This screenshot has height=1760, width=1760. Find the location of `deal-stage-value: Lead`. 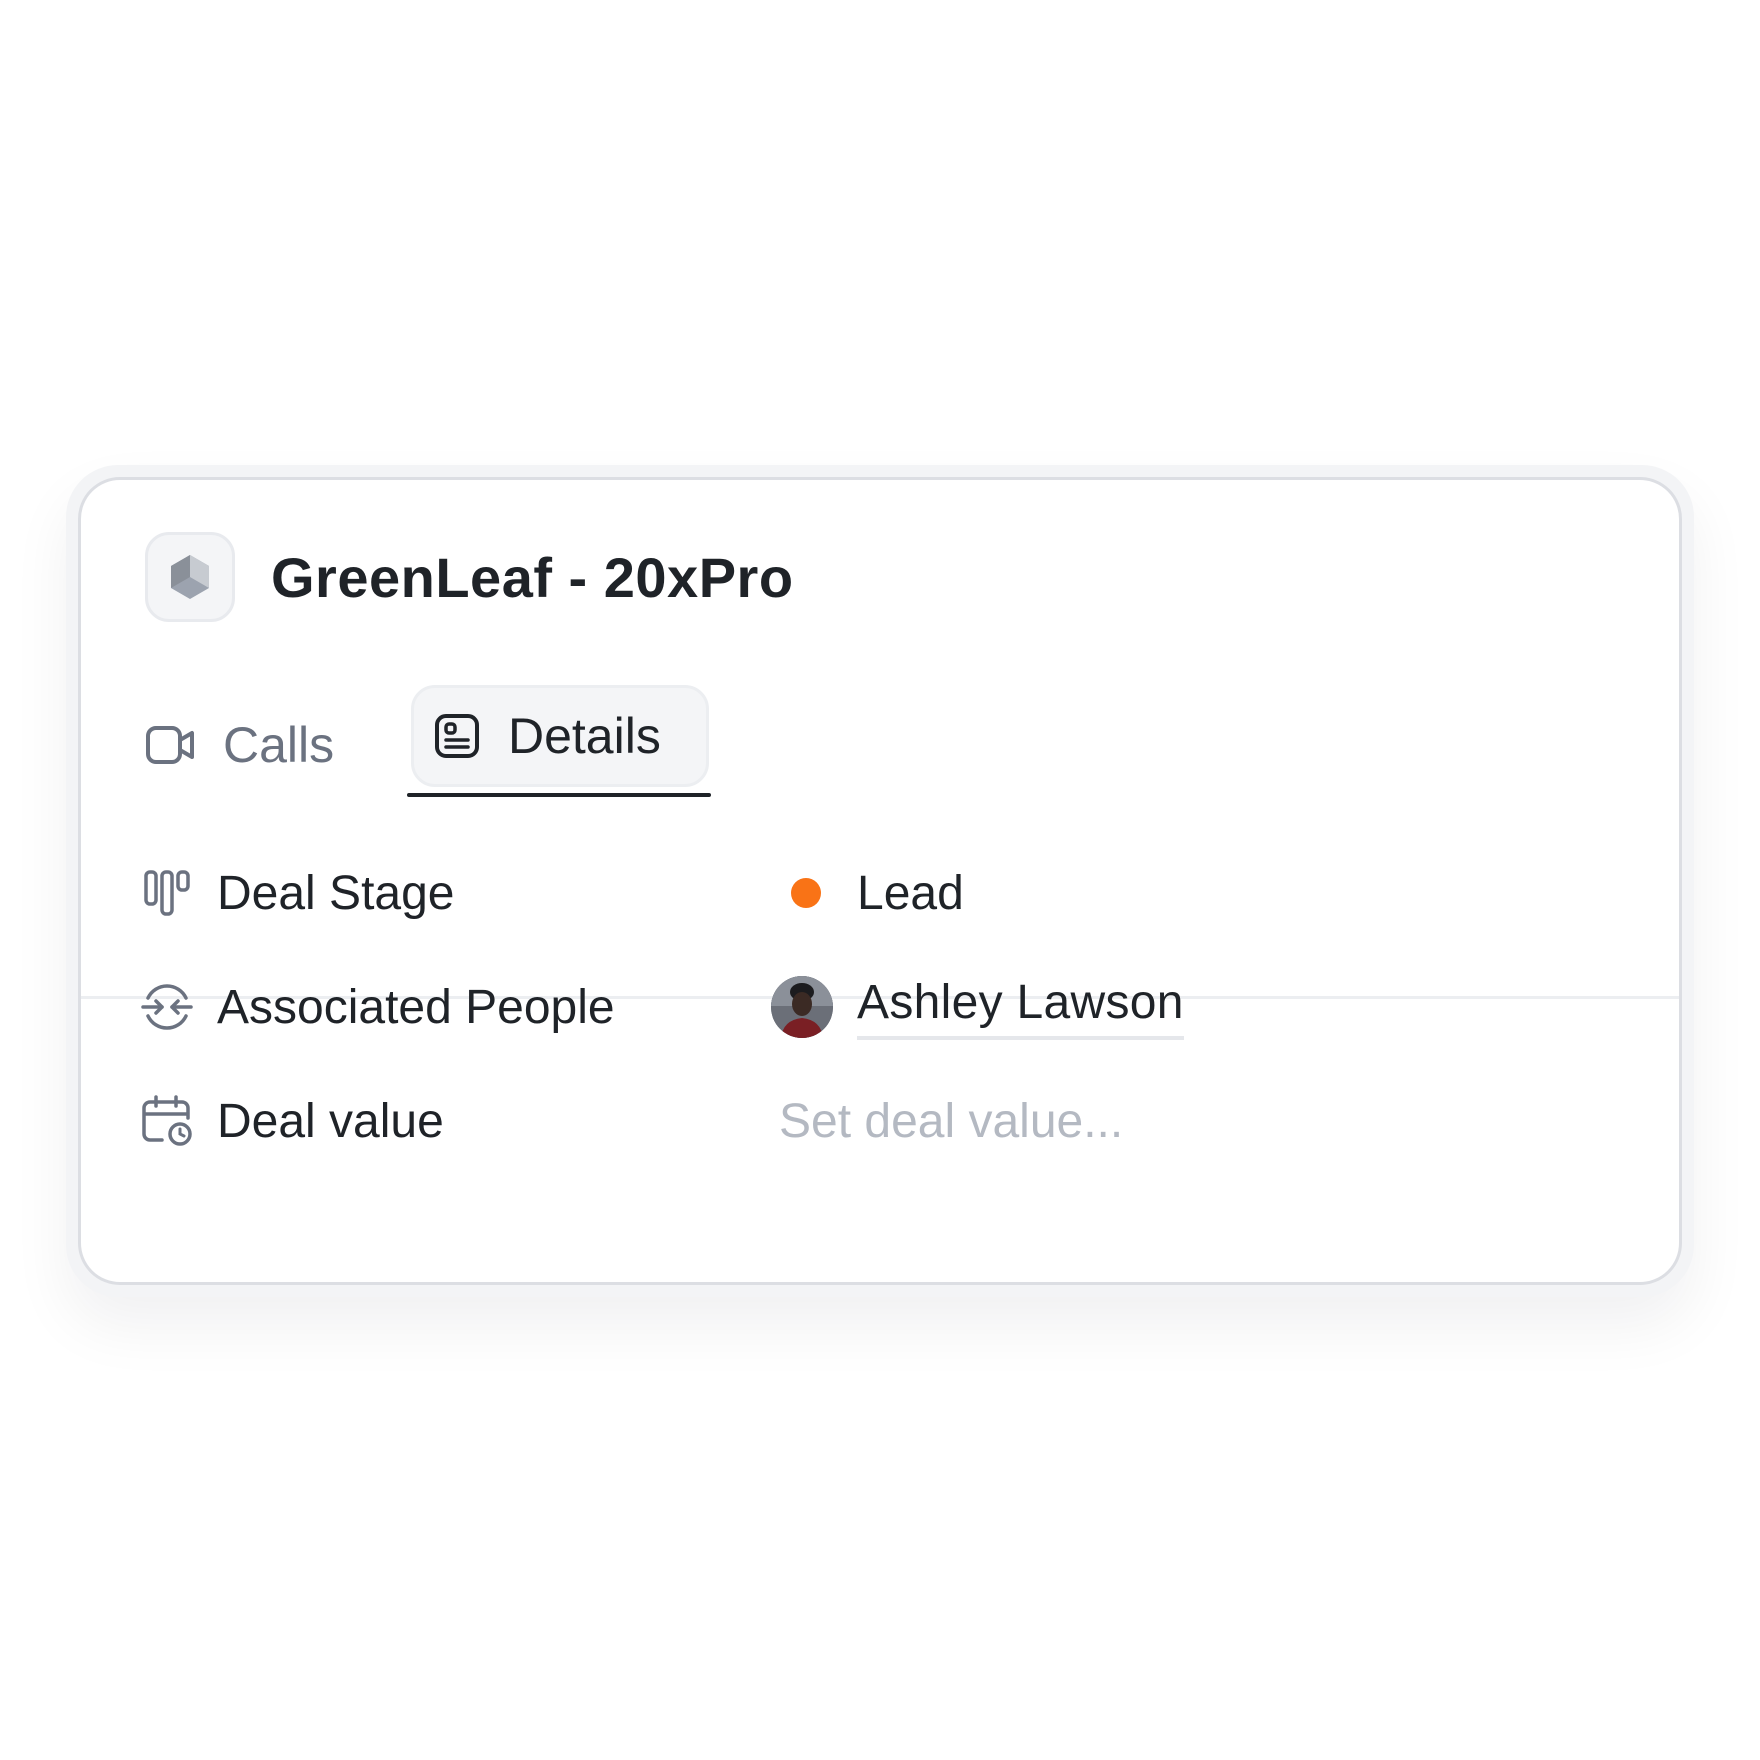

deal-stage-value: Lead is located at coordinates (872, 893).